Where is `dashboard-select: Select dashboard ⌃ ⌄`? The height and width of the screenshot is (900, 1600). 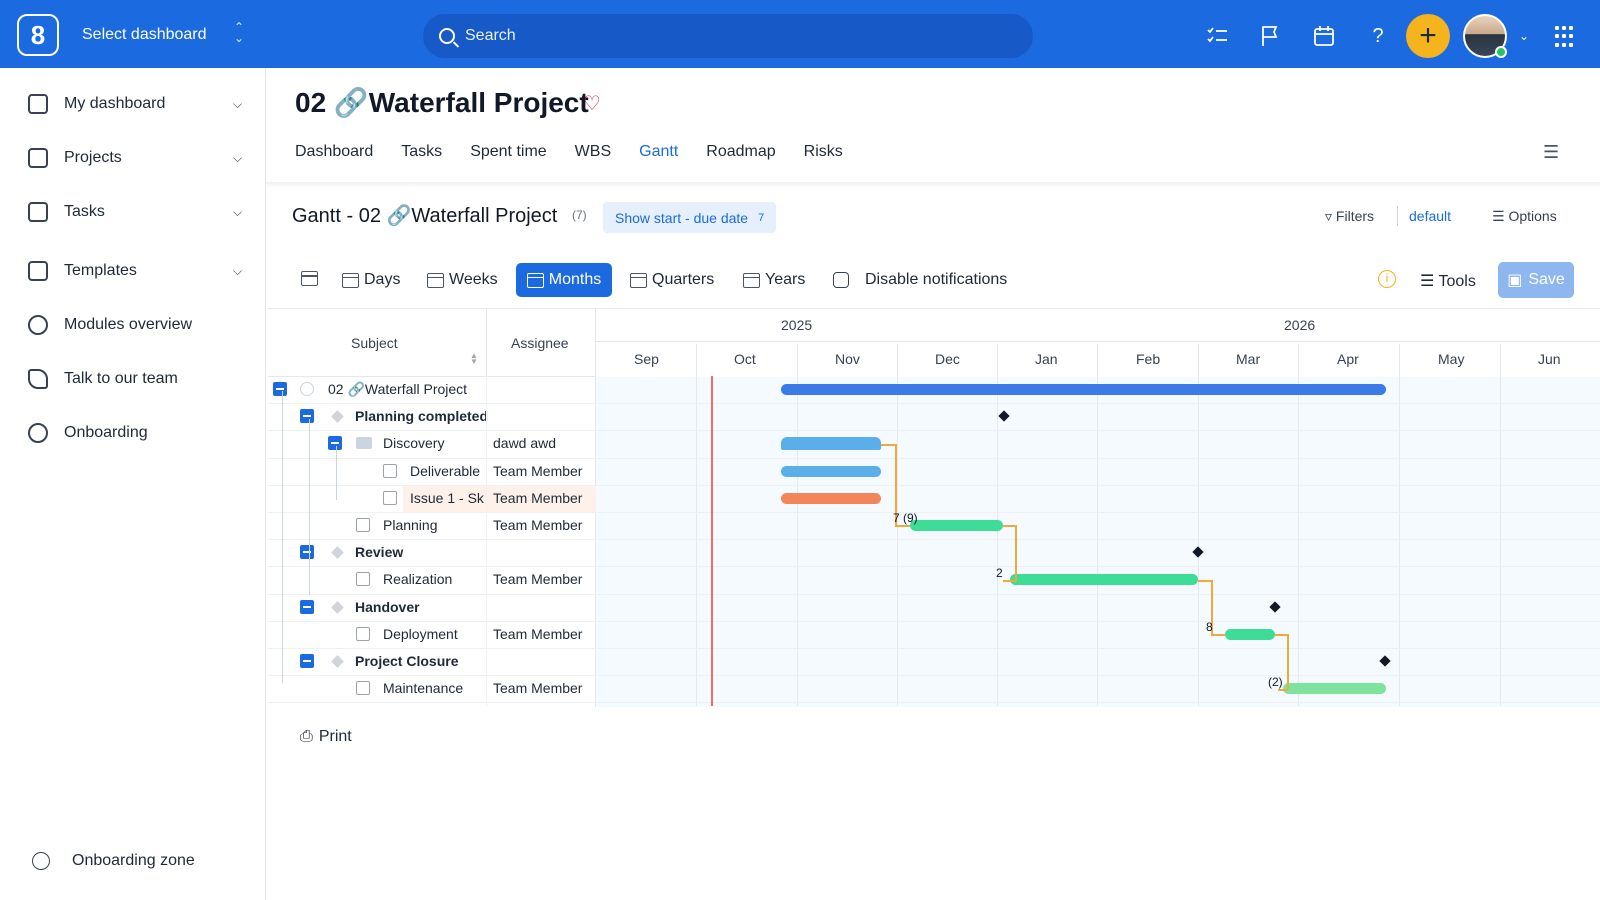 dashboard-select: Select dashboard ⌃ ⌄ is located at coordinates (163, 32).